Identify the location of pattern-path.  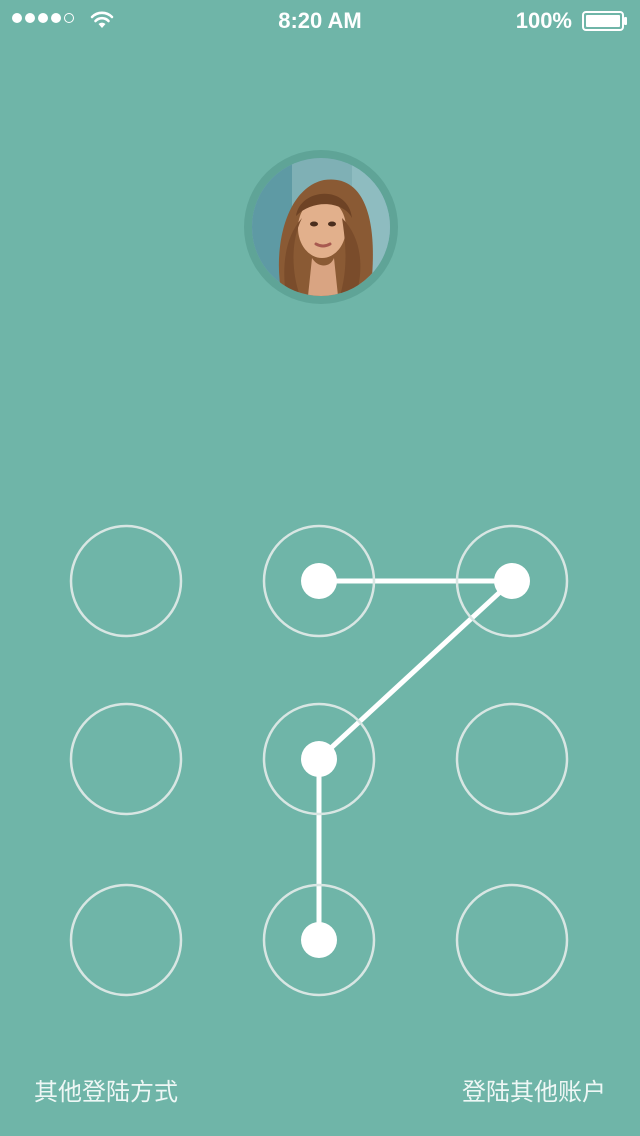
(415, 759).